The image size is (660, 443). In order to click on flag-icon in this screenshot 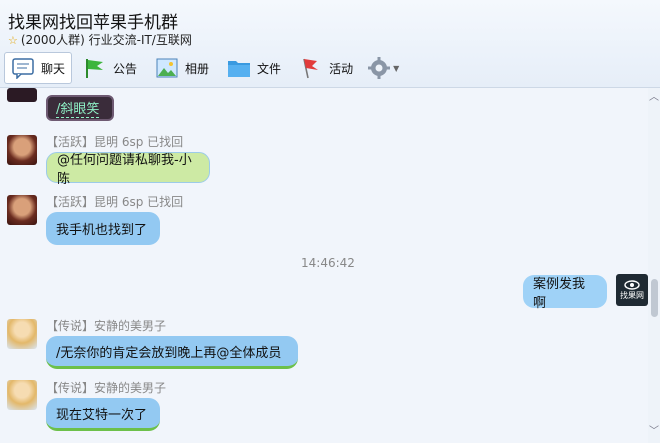, I will do `click(95, 68)`.